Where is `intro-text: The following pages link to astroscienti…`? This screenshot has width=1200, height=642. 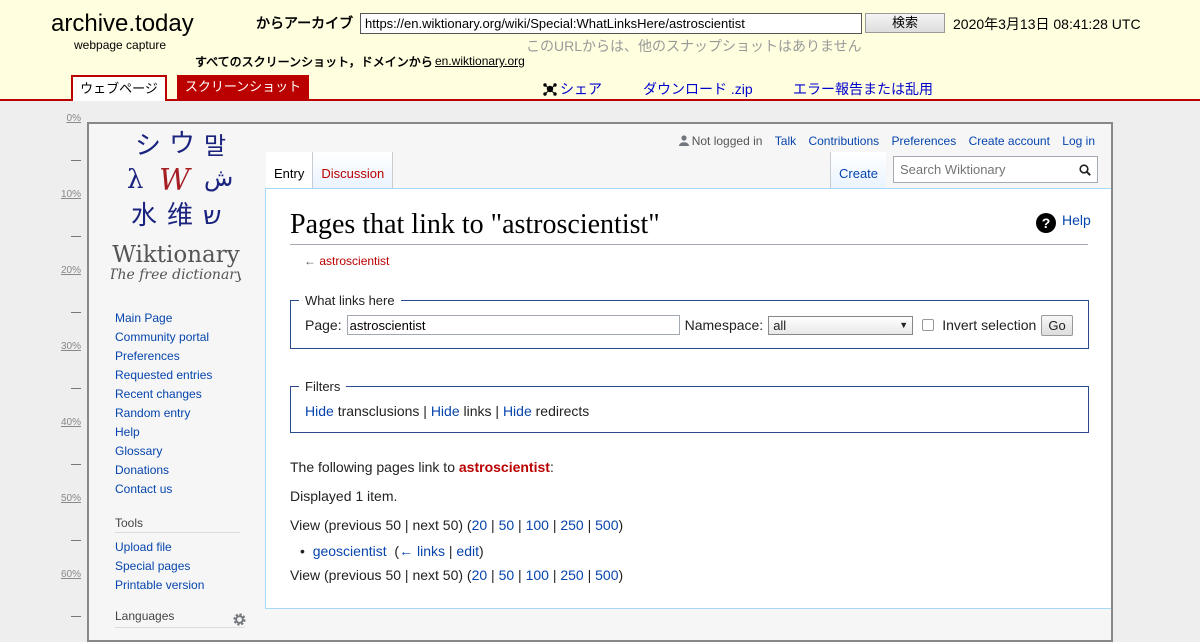
intro-text: The following pages link to astroscienti… is located at coordinates (422, 467).